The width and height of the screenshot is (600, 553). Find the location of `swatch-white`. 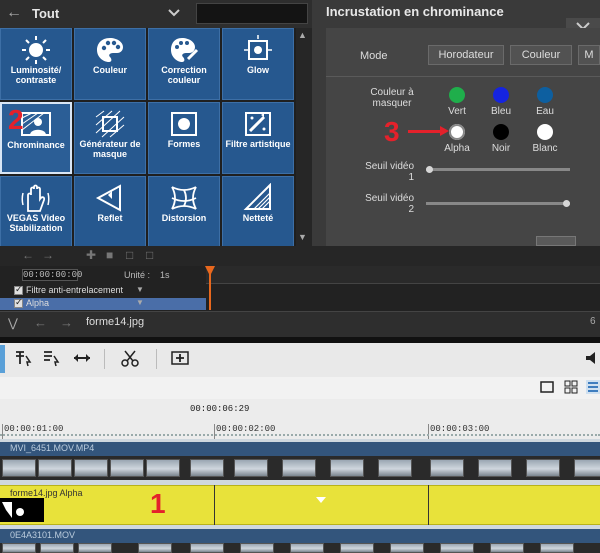

swatch-white is located at coordinates (545, 132).